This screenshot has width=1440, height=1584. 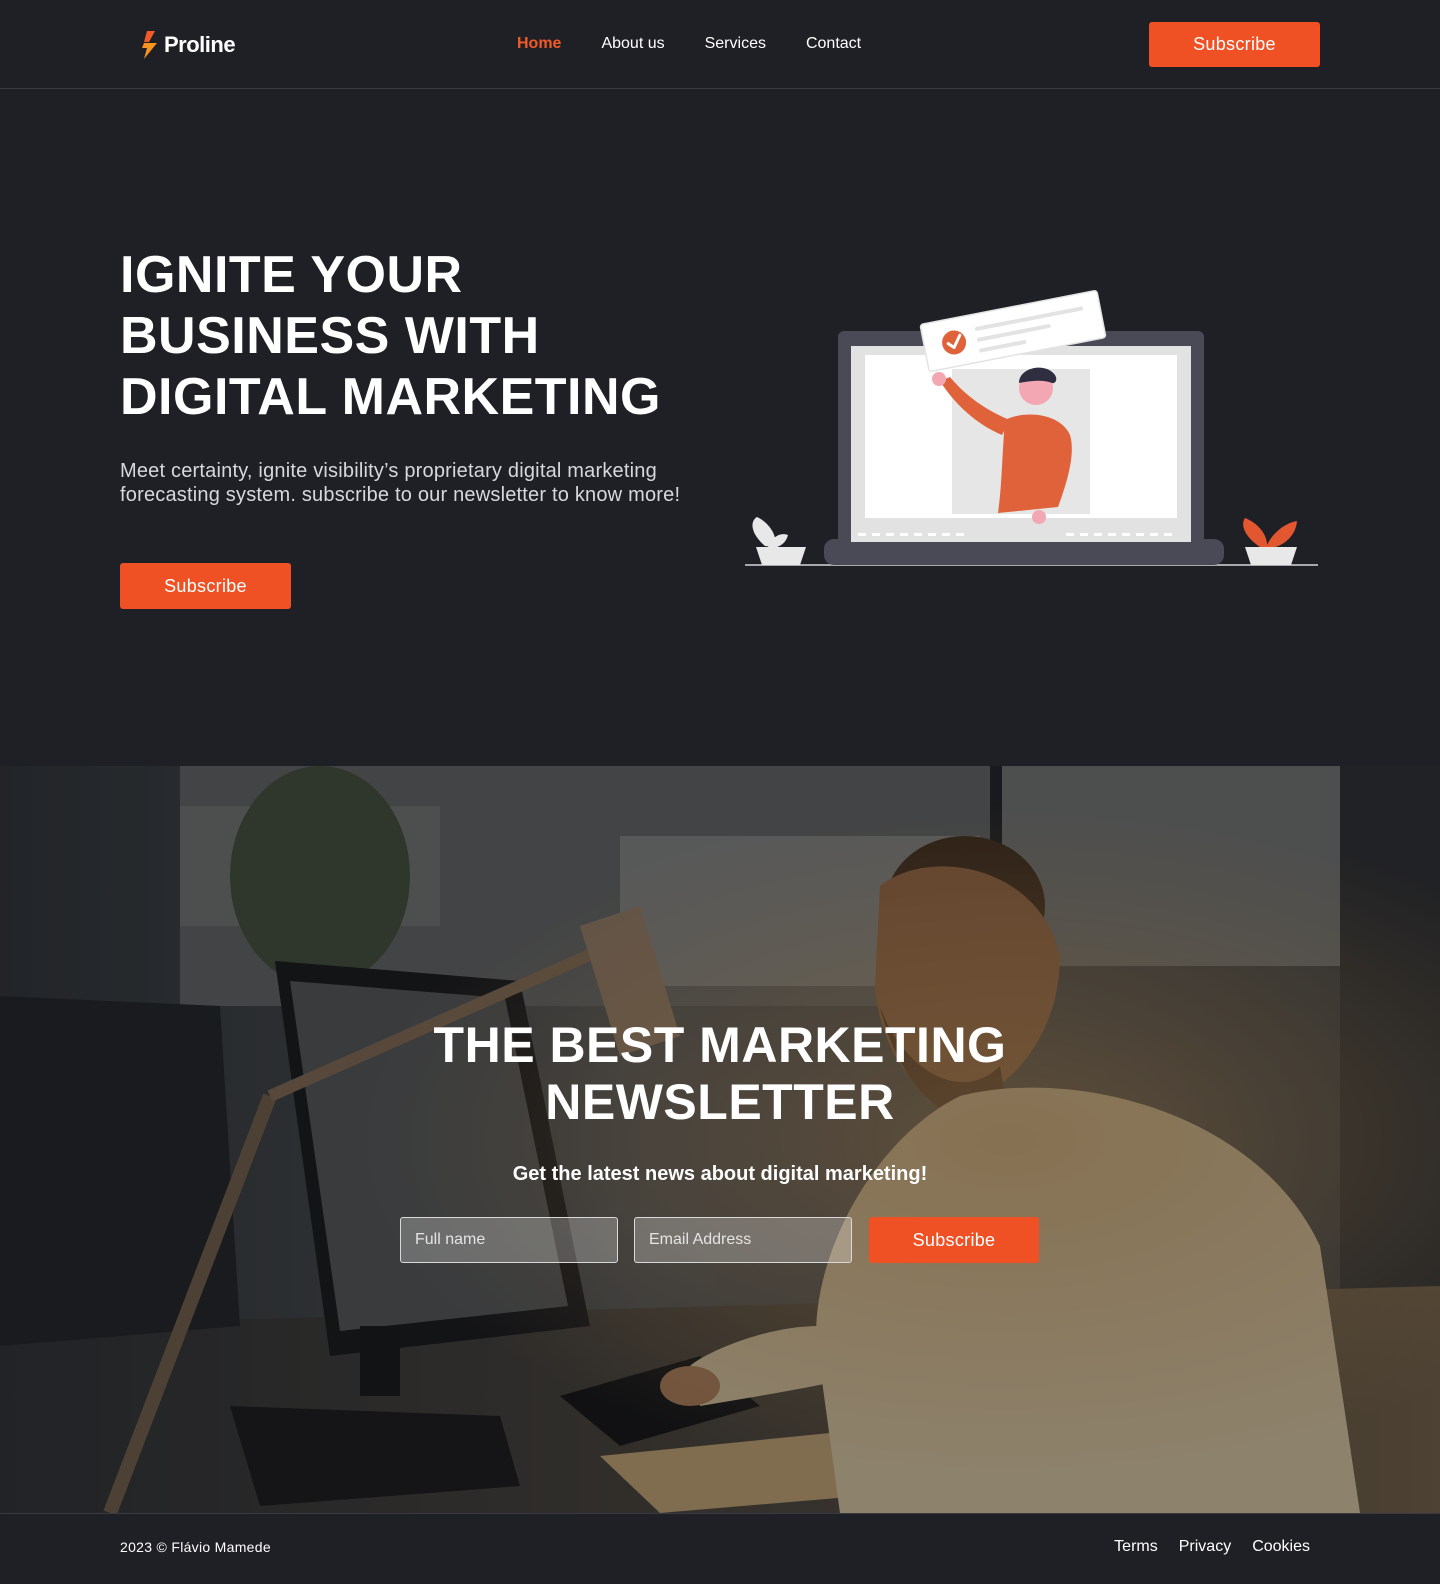 I want to click on brand-logo: Proline, so click(x=187, y=45).